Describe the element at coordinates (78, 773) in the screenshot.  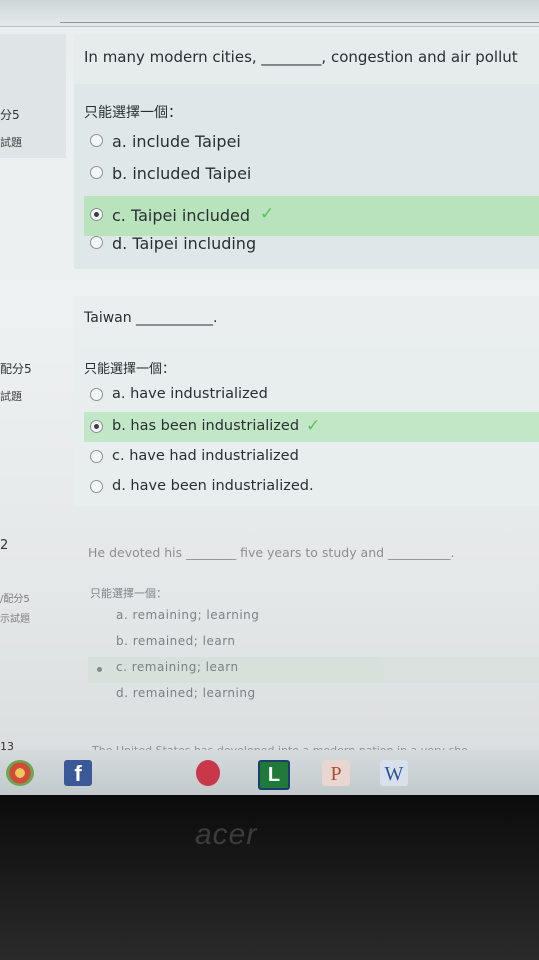
I see `facebook-icon: f` at that location.